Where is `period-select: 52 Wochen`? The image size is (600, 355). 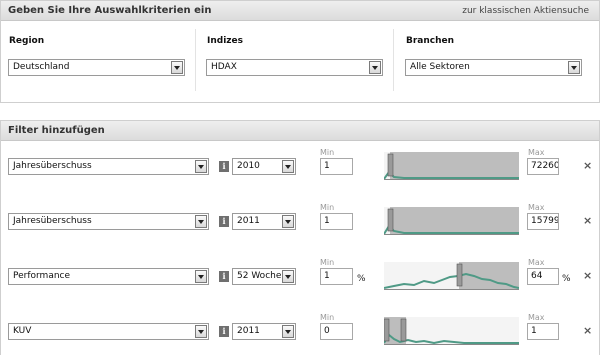
period-select: 52 Wochen is located at coordinates (264, 276).